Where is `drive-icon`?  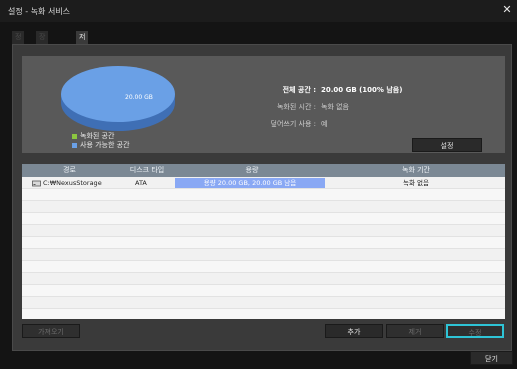 drive-icon is located at coordinates (36, 183).